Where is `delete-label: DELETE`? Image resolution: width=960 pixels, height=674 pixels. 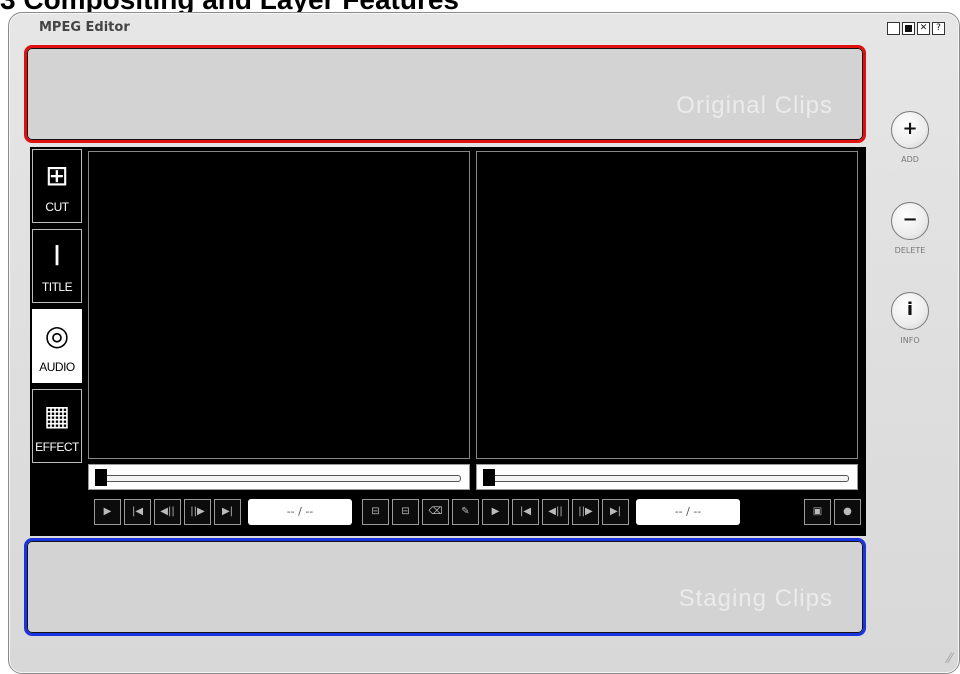
delete-label: DELETE is located at coordinates (910, 250).